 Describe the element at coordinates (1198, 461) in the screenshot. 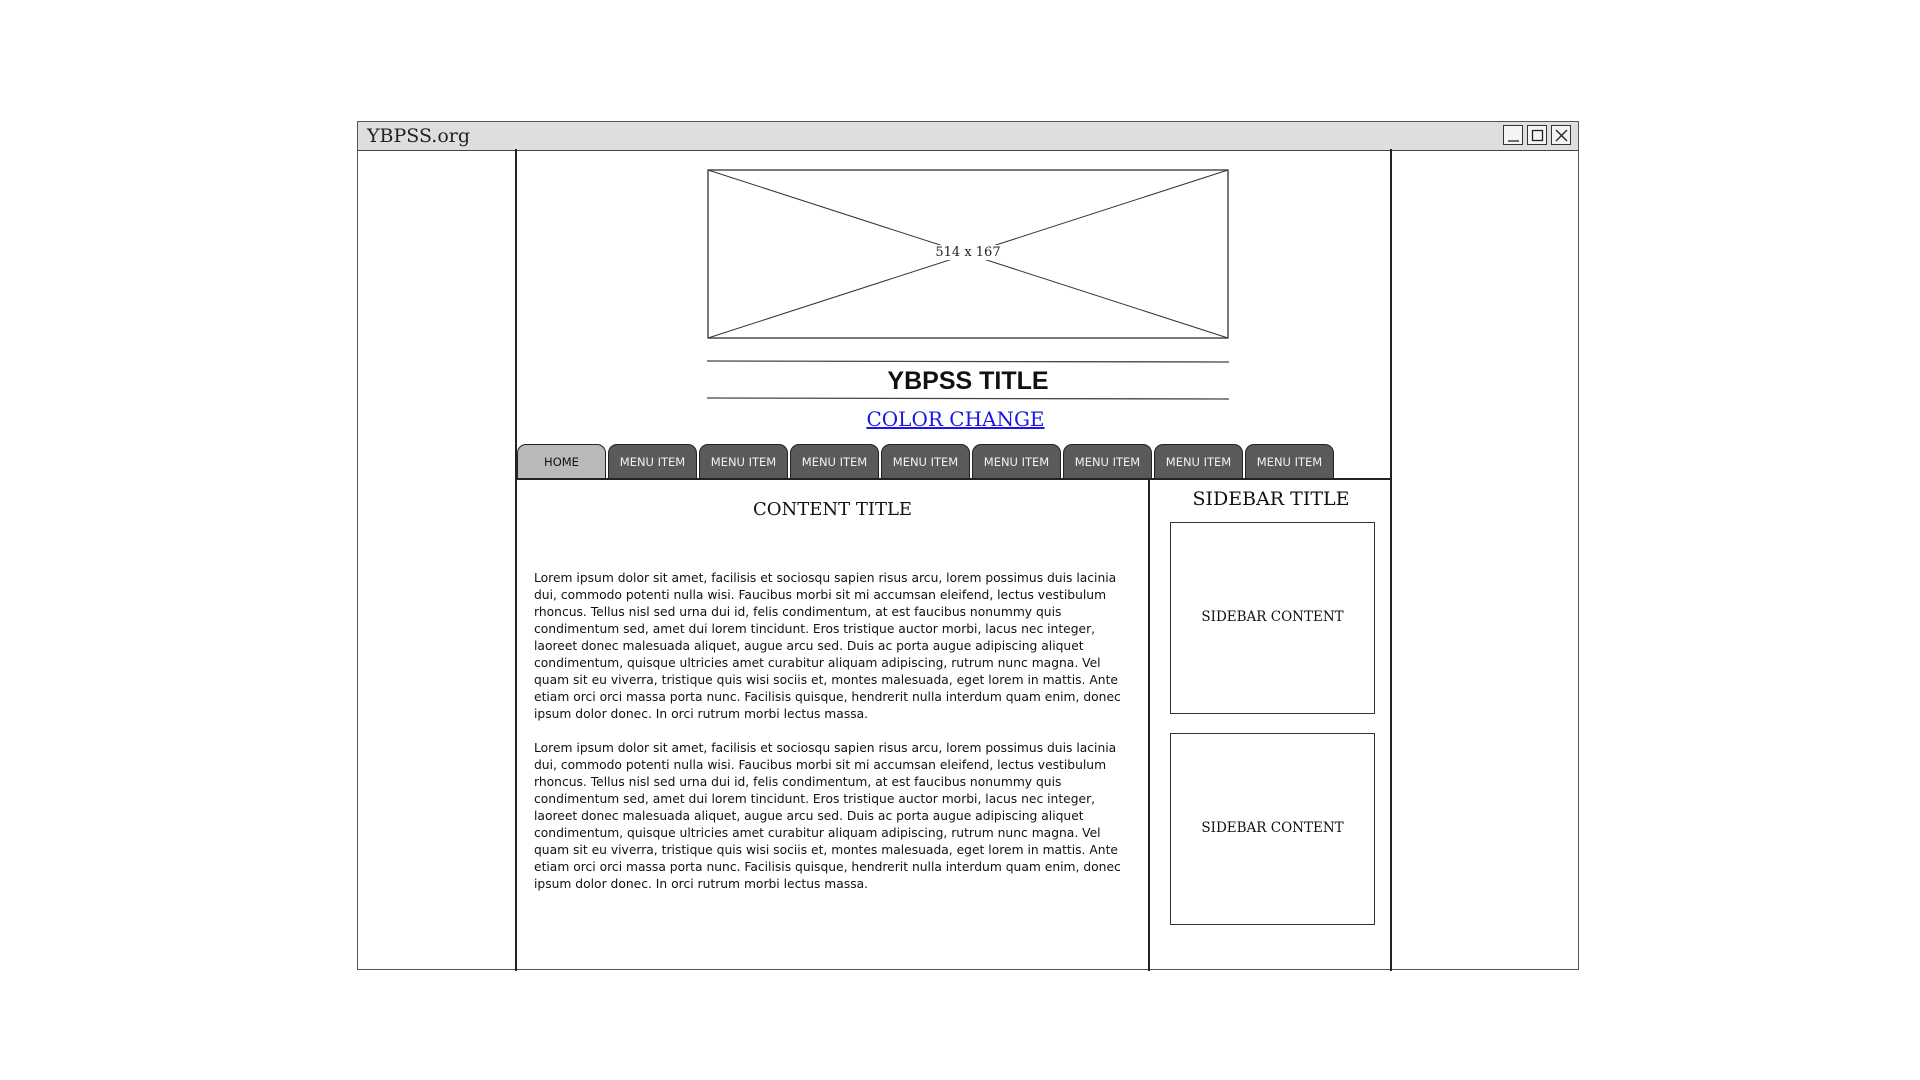

I see `tab-menu-item-7: MENU ITEM` at that location.